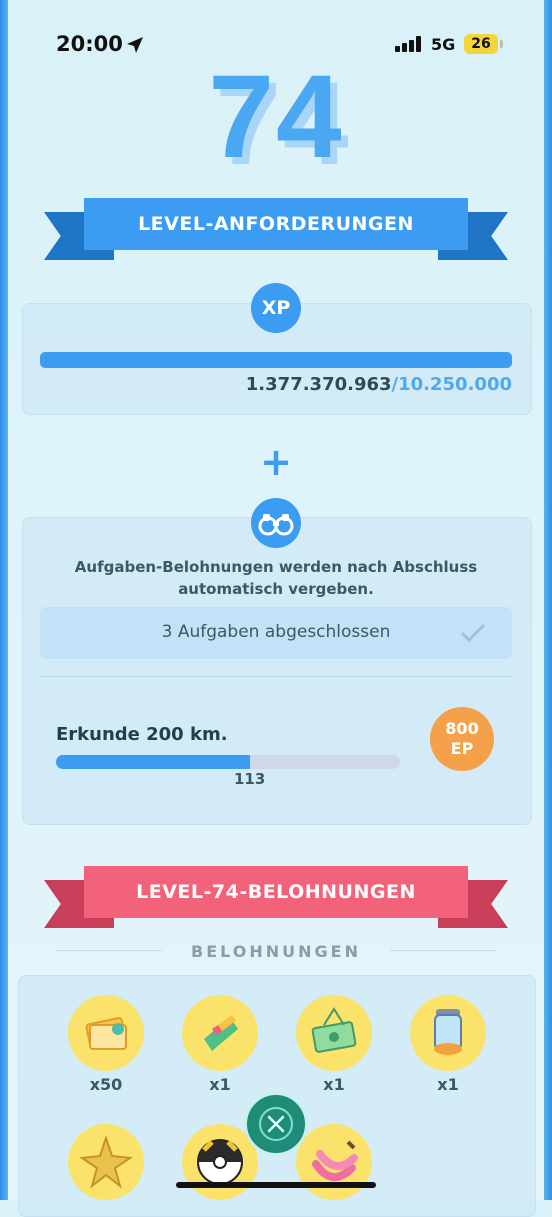 The height and width of the screenshot is (1217, 552). I want to click on explore-progress-track, so click(228, 762).